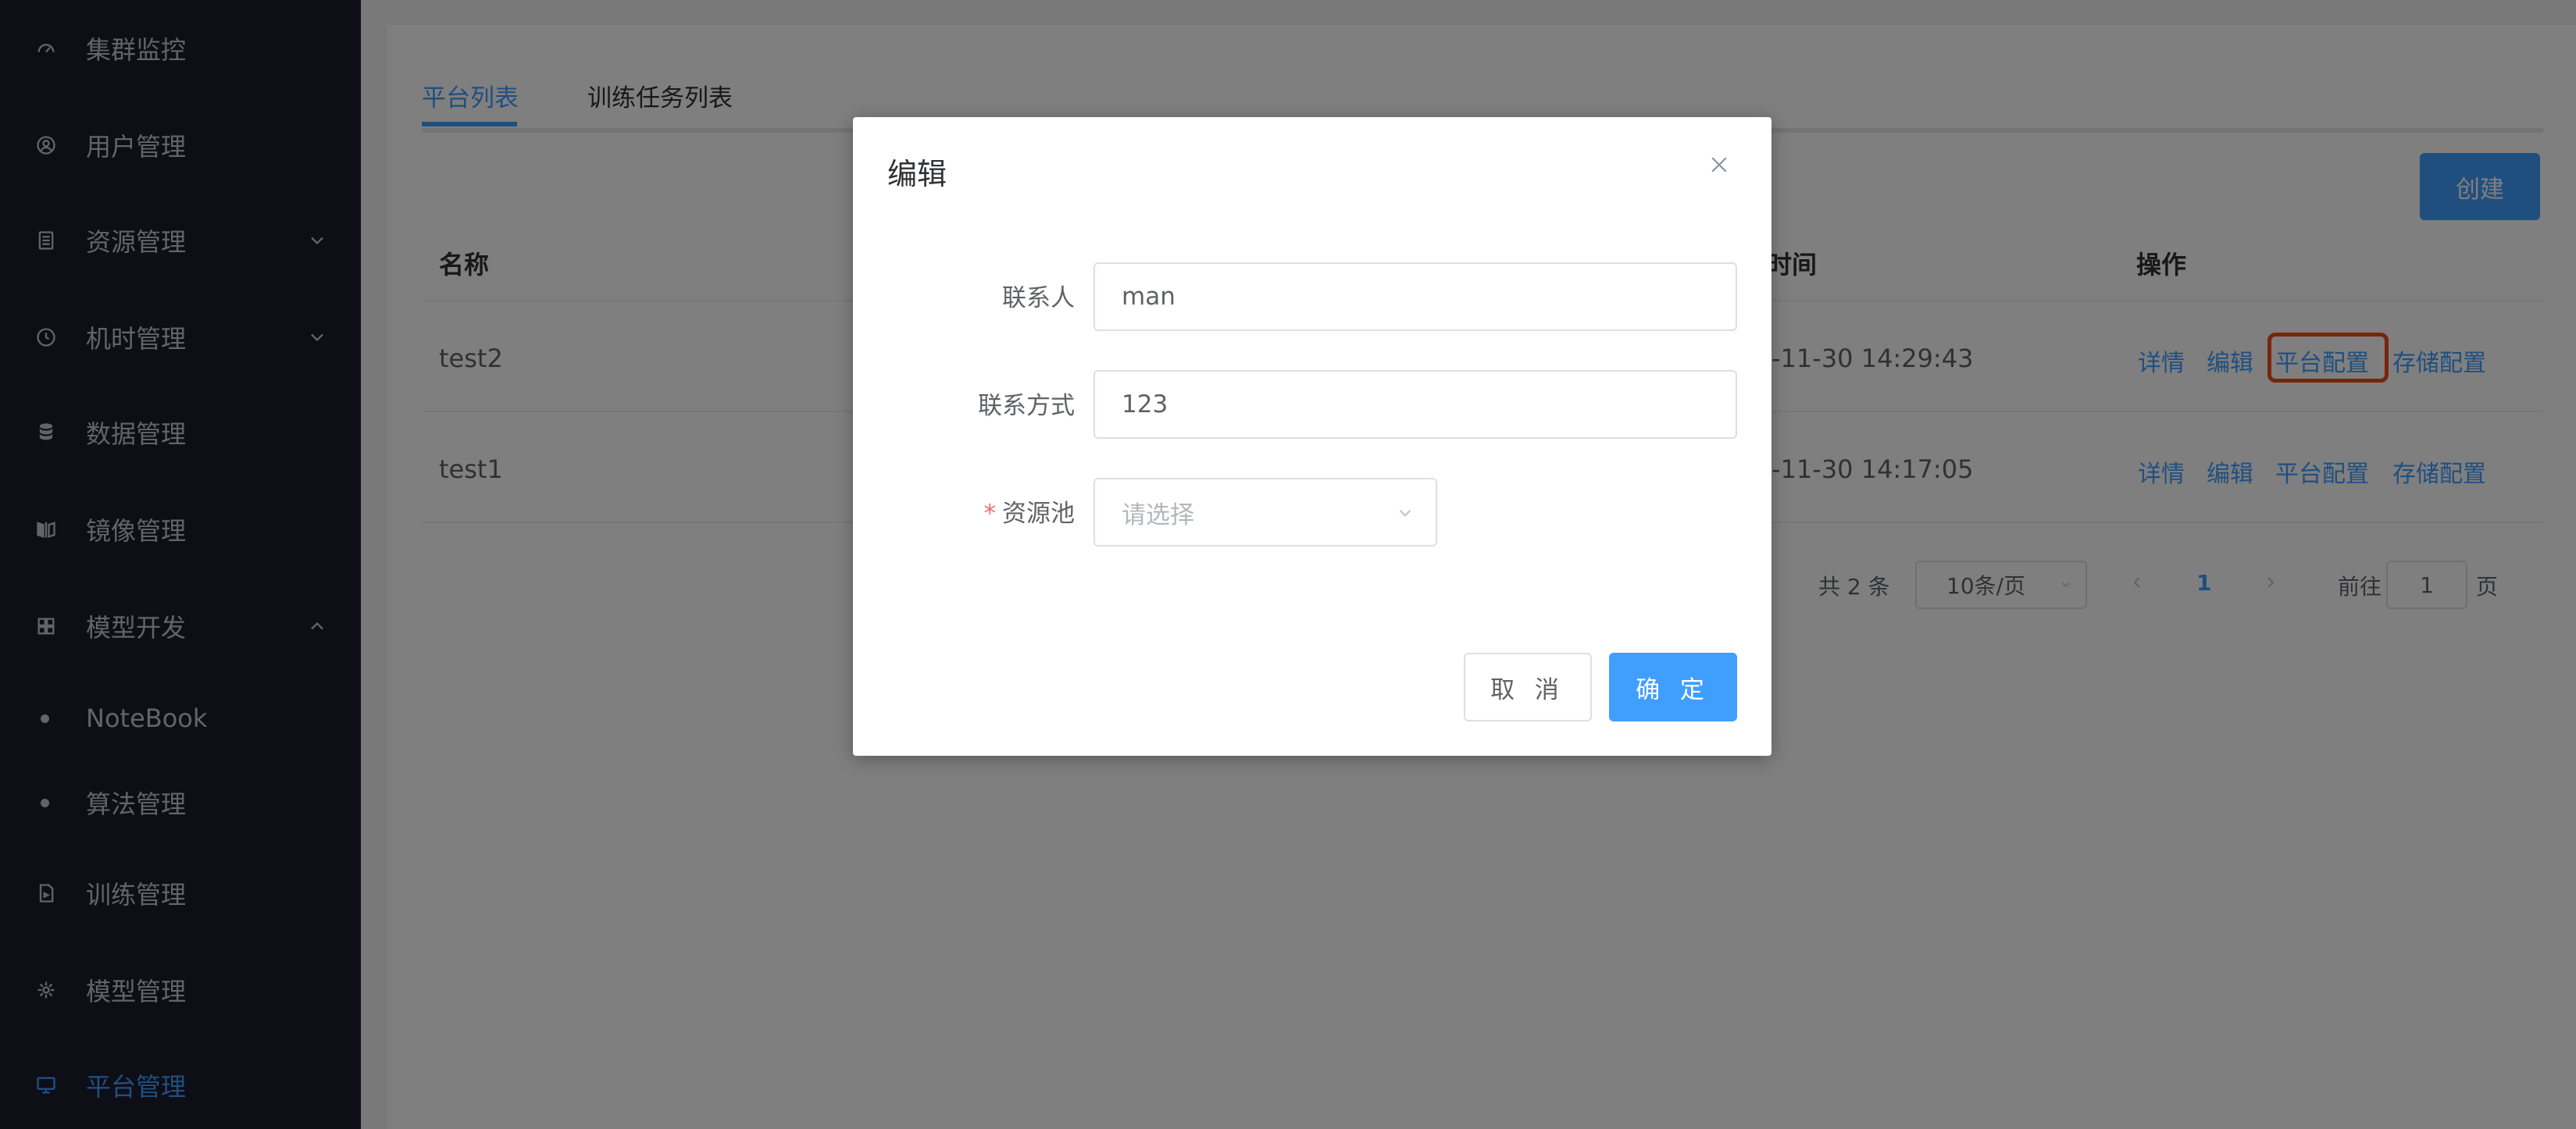 The image size is (2576, 1129). Describe the element at coordinates (917, 174) in the screenshot. I see `dialog-title: 编辑` at that location.